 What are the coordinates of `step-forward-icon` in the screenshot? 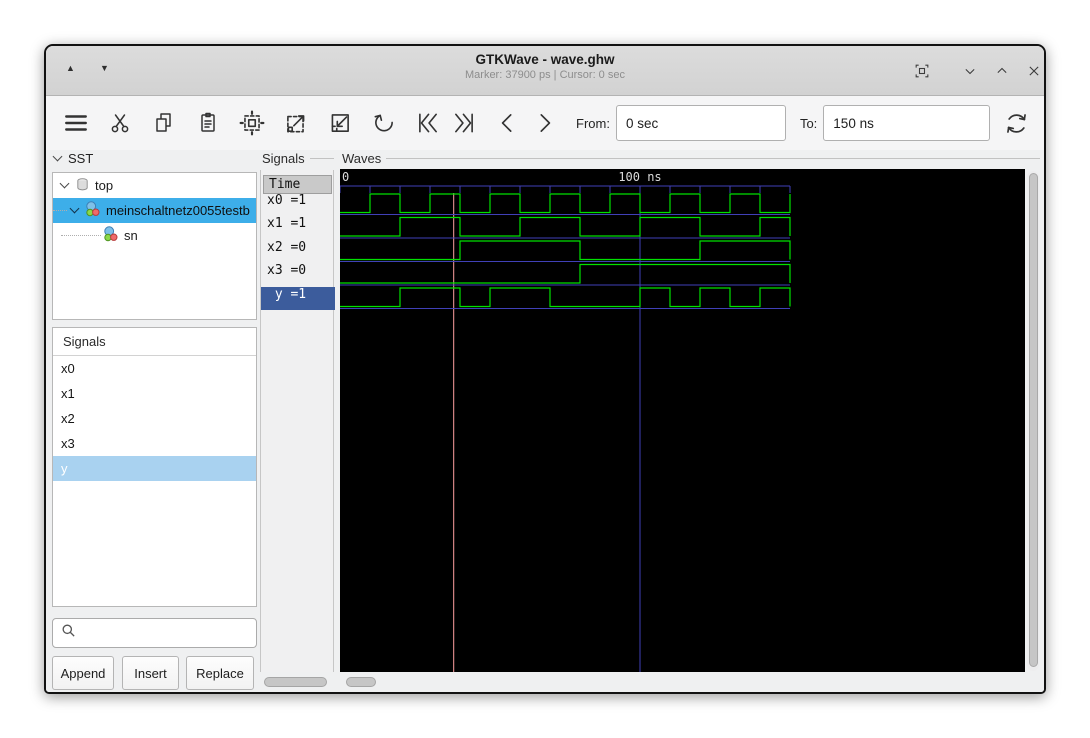 It's located at (544, 123).